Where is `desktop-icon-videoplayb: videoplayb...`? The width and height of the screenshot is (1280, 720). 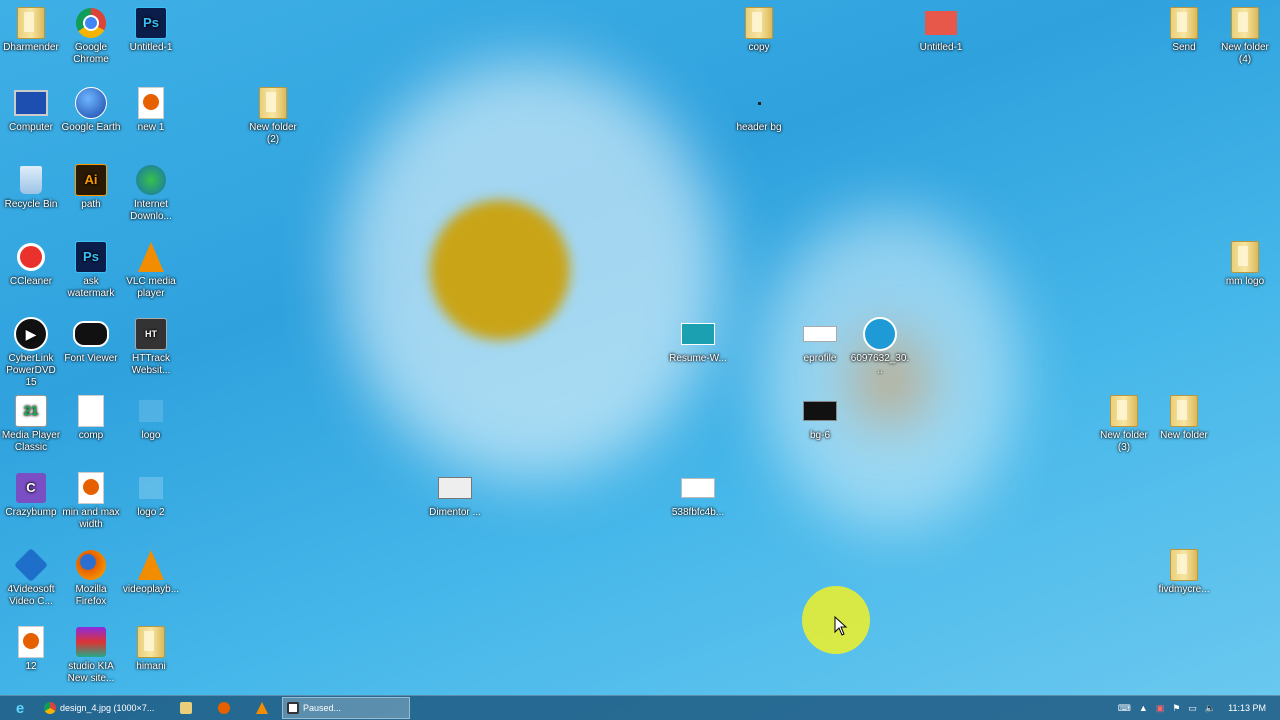
desktop-icon-videoplayb: videoplayb... is located at coordinates (151, 569).